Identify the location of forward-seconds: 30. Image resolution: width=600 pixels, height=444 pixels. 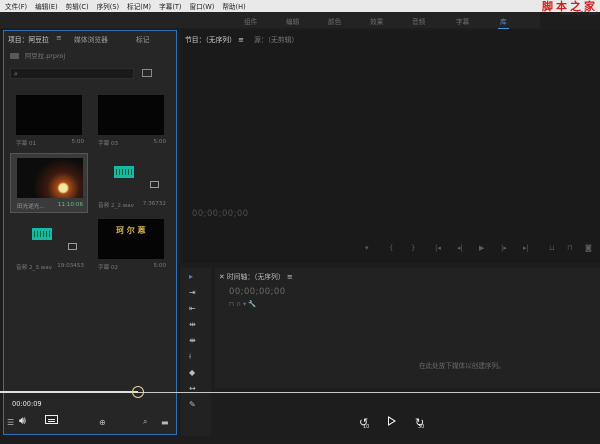
(421, 427).